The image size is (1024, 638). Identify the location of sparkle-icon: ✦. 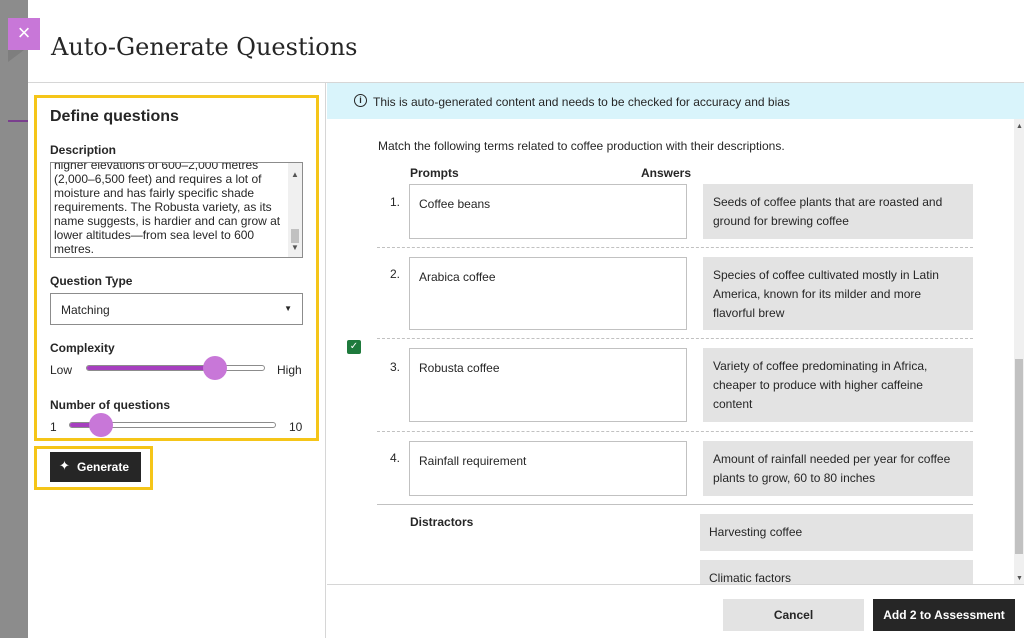
(64, 465).